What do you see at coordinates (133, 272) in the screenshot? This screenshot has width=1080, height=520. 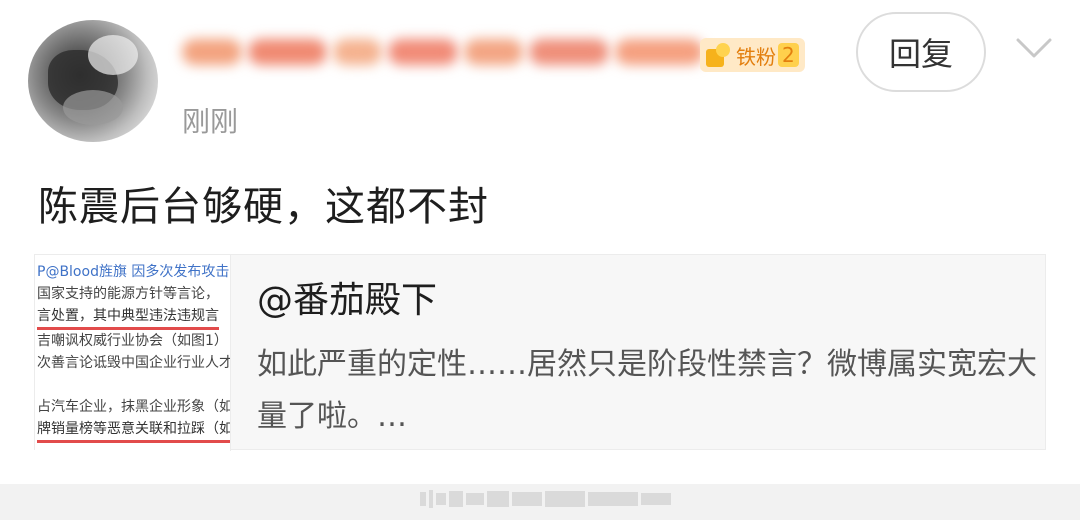 I see `thumb-text-line: P@Blood旌旗 因多次发布攻击` at bounding box center [133, 272].